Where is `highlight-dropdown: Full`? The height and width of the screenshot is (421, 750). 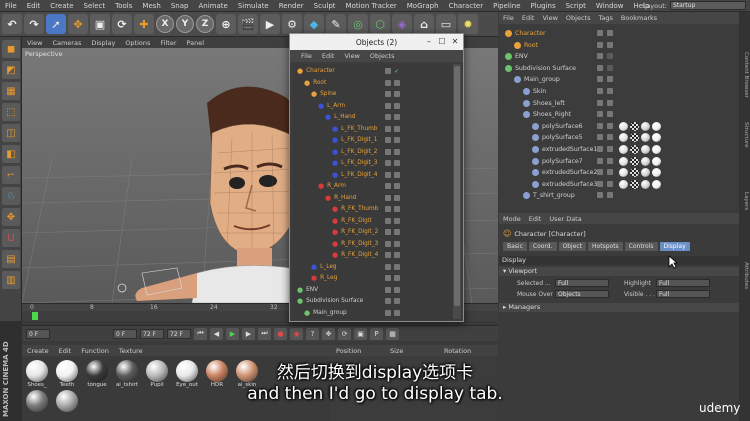 highlight-dropdown: Full is located at coordinates (683, 283).